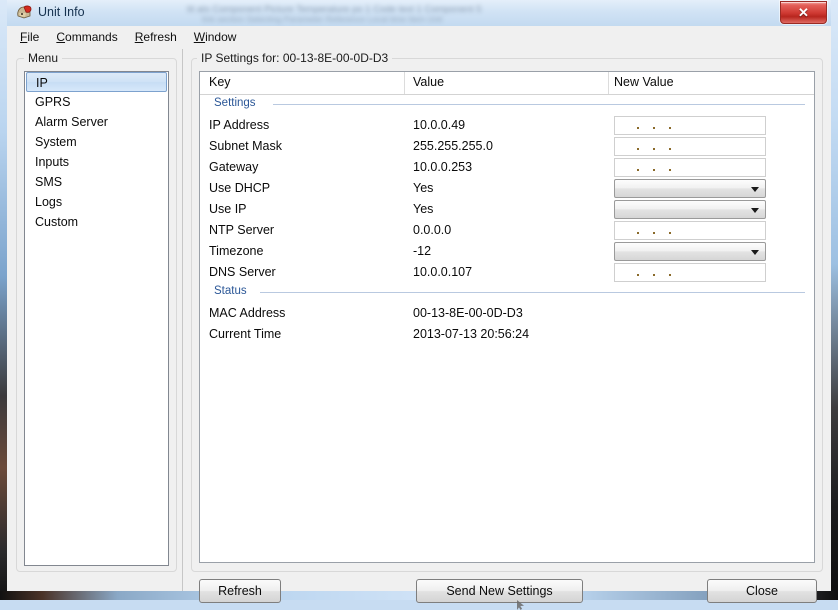 The height and width of the screenshot is (610, 838). Describe the element at coordinates (48, 182) in the screenshot. I see `sidebar-item-label: SMS` at that location.